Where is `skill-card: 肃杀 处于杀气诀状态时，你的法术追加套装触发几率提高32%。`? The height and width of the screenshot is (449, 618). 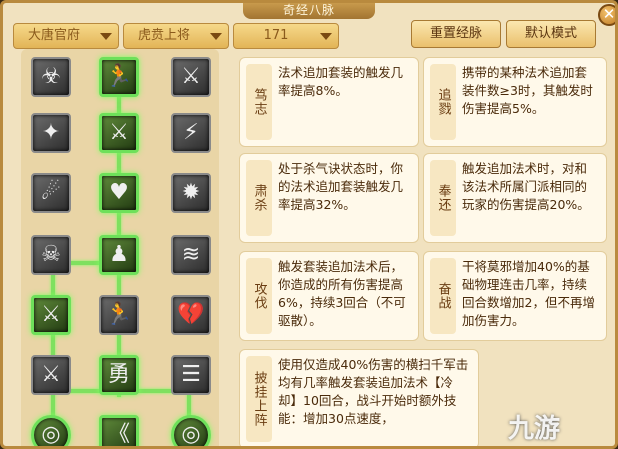
skill-card: 肃杀 处于杀气诀状态时，你的法术追加套装触发几率提高32%。 is located at coordinates (329, 198).